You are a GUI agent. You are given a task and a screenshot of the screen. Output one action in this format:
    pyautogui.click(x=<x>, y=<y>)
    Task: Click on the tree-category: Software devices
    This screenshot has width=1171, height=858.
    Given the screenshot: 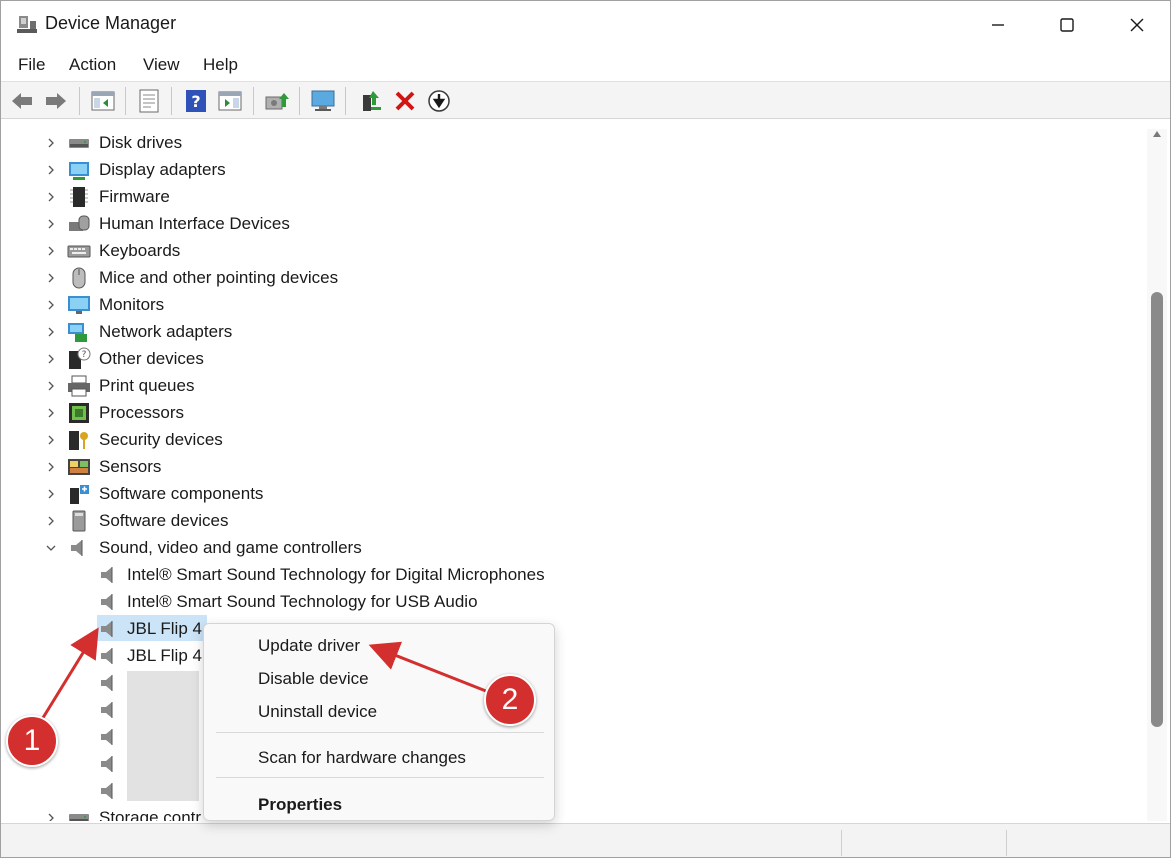 What is the action you would take?
    pyautogui.click(x=355, y=521)
    